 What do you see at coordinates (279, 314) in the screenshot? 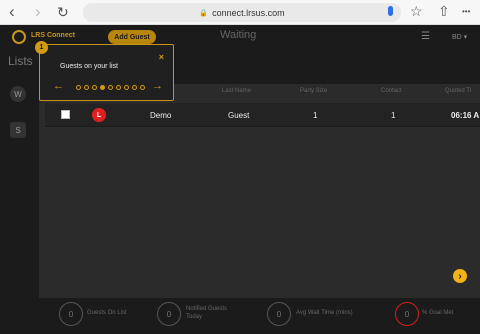
I see `avg-wait-time-count: 0` at bounding box center [279, 314].